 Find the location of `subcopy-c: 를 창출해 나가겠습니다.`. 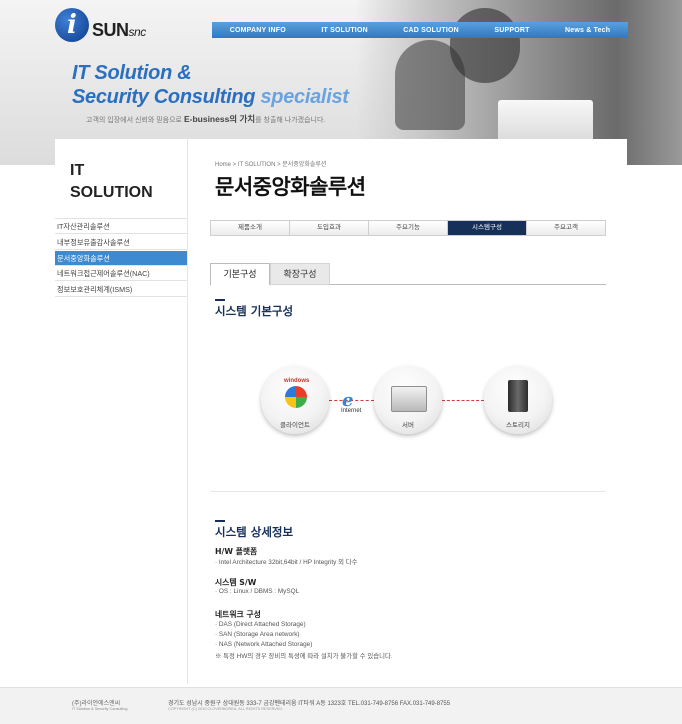

subcopy-c: 를 창출해 나가겠습니다. is located at coordinates (290, 120).